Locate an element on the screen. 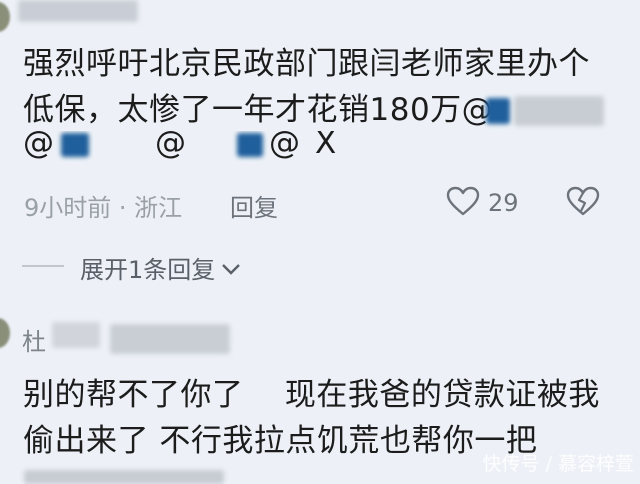  expand-divider is located at coordinates (43, 266).